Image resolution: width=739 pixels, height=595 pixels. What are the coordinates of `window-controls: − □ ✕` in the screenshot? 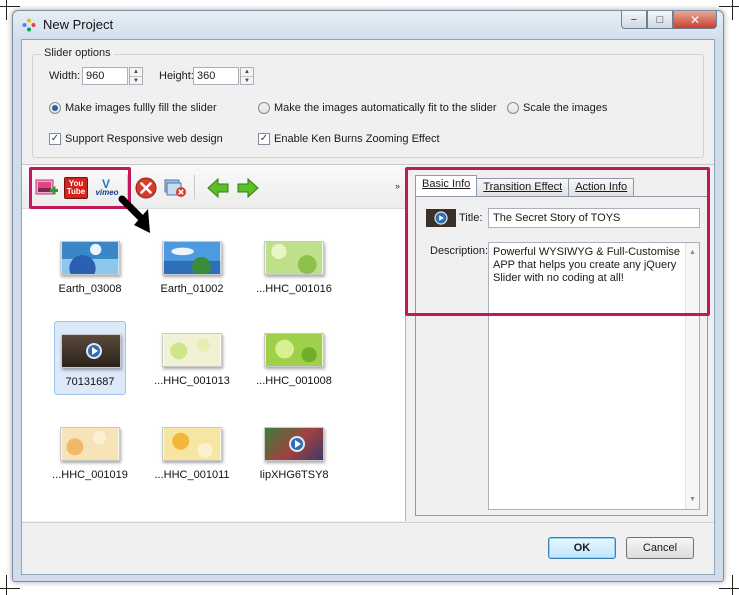 It's located at (669, 20).